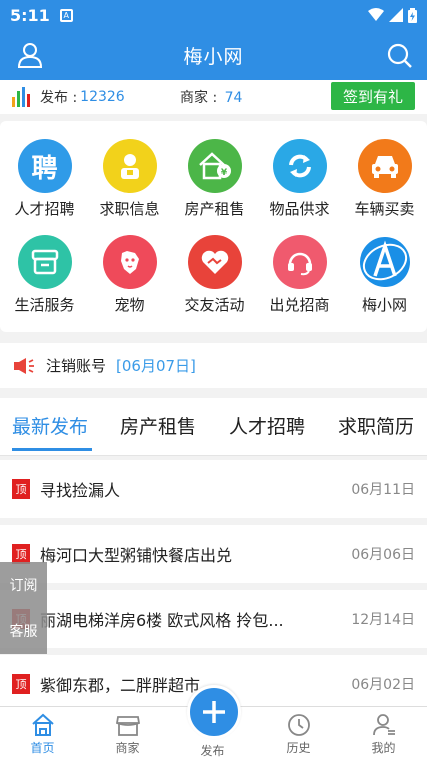 Image resolution: width=427 pixels, height=760 pixels. Describe the element at coordinates (376, 425) in the screenshot. I see `tab-resumes: 求职简历` at that location.